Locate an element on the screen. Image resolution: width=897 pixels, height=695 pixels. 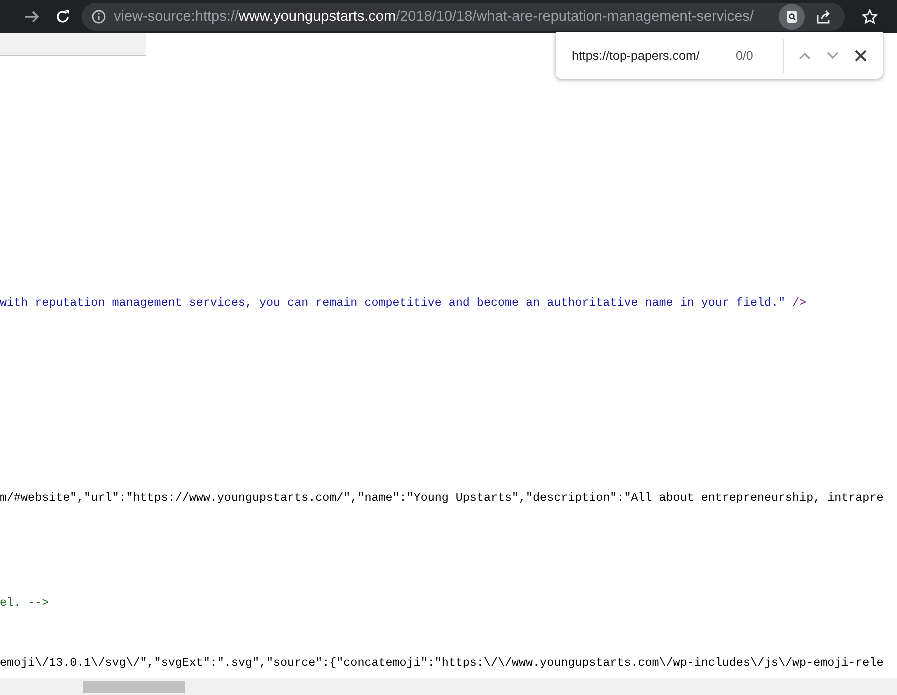
horizontal-scrollbar is located at coordinates (448, 686).